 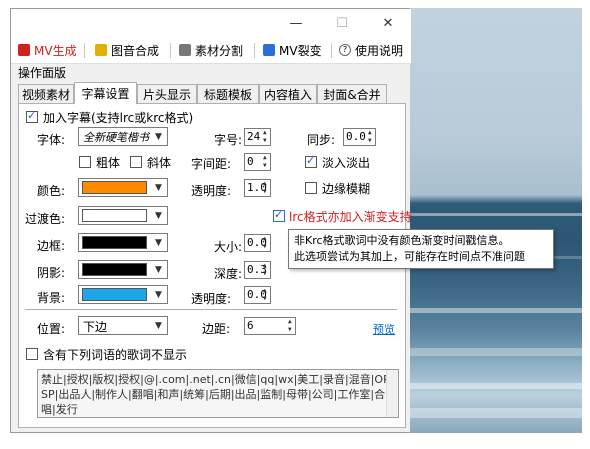 What do you see at coordinates (228, 140) in the screenshot?
I see `font-size-label: 字号:` at bounding box center [228, 140].